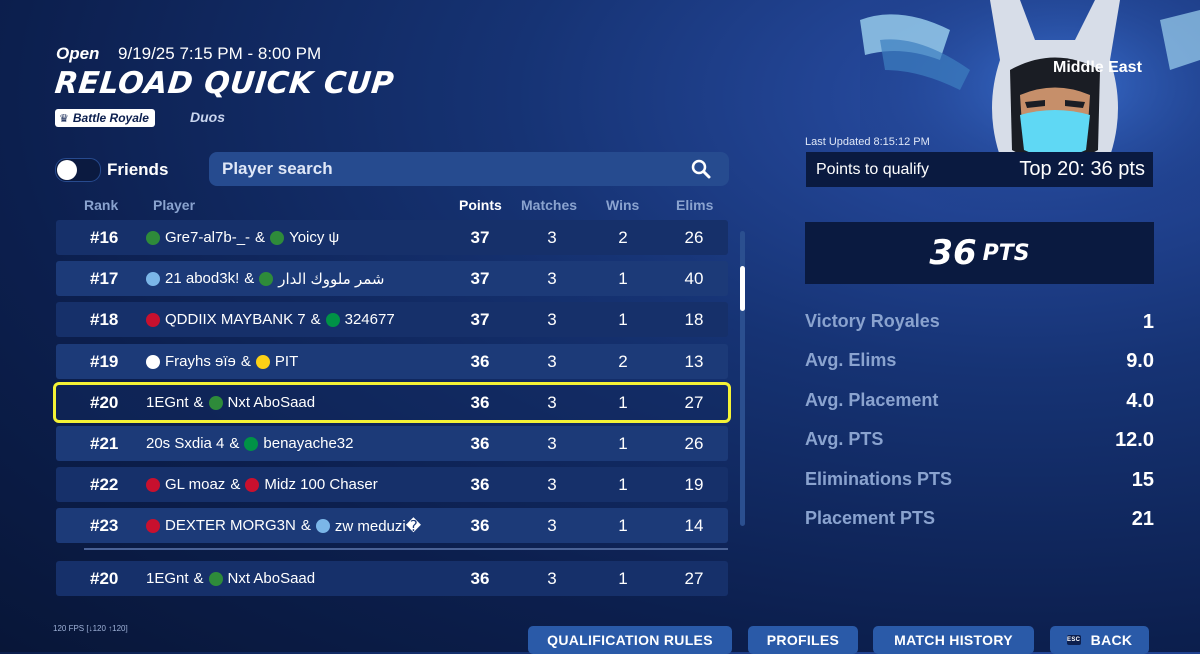 The height and width of the screenshot is (654, 1200). What do you see at coordinates (224, 83) in the screenshot?
I see `page-title: RELOAD QUICK CUP` at bounding box center [224, 83].